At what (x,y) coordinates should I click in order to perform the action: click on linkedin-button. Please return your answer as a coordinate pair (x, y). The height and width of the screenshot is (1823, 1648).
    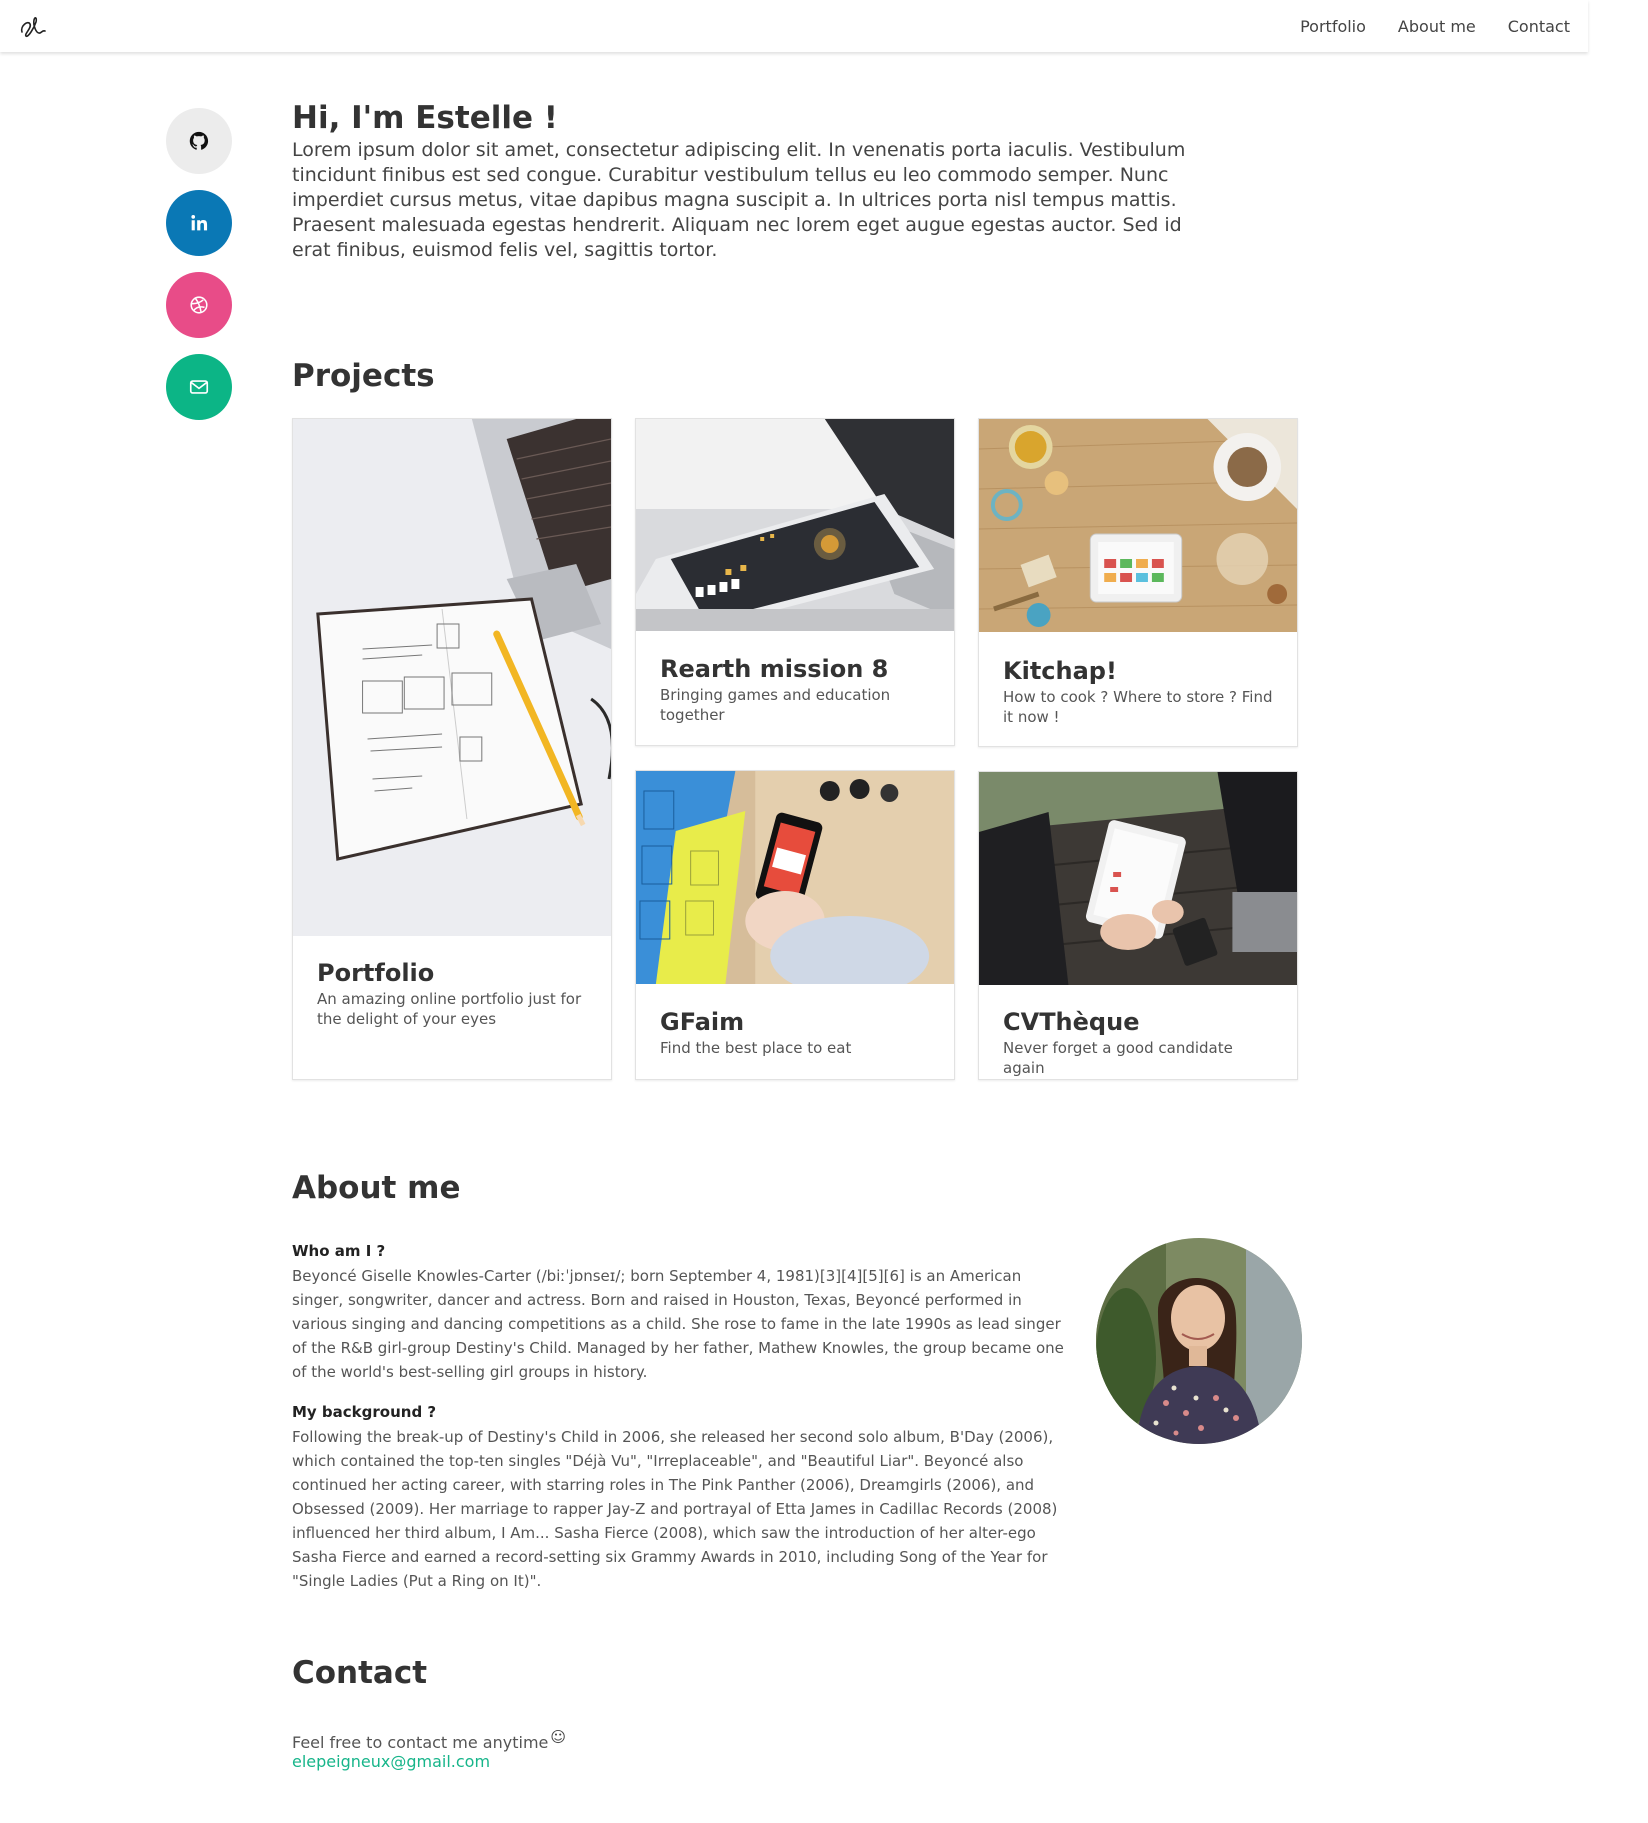
    Looking at the image, I should click on (199, 223).